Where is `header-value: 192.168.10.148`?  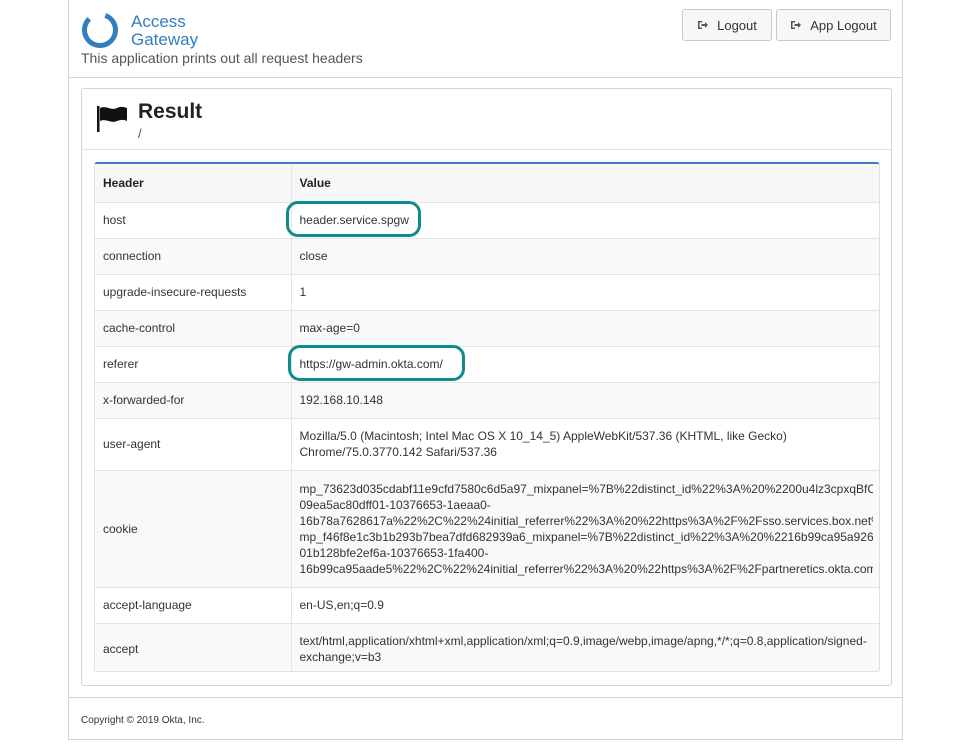 header-value: 192.168.10.148 is located at coordinates (585, 400).